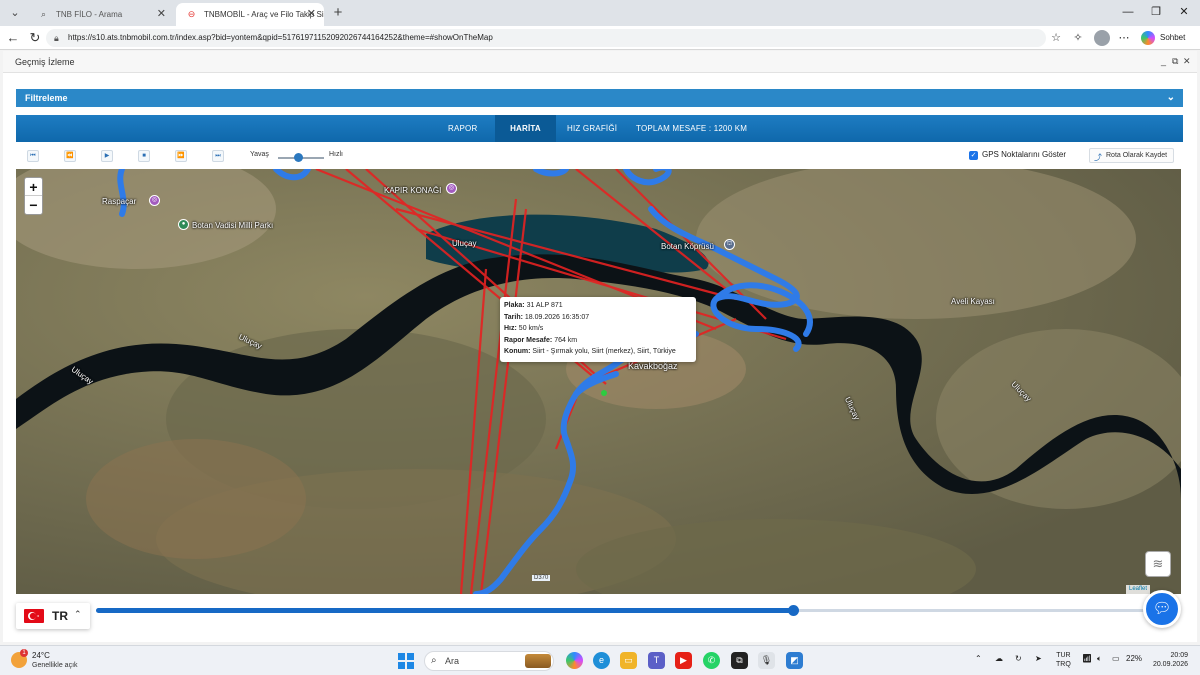  What do you see at coordinates (1087, 658) in the screenshot?
I see `wifi-icon: 📶︎` at bounding box center [1087, 658].